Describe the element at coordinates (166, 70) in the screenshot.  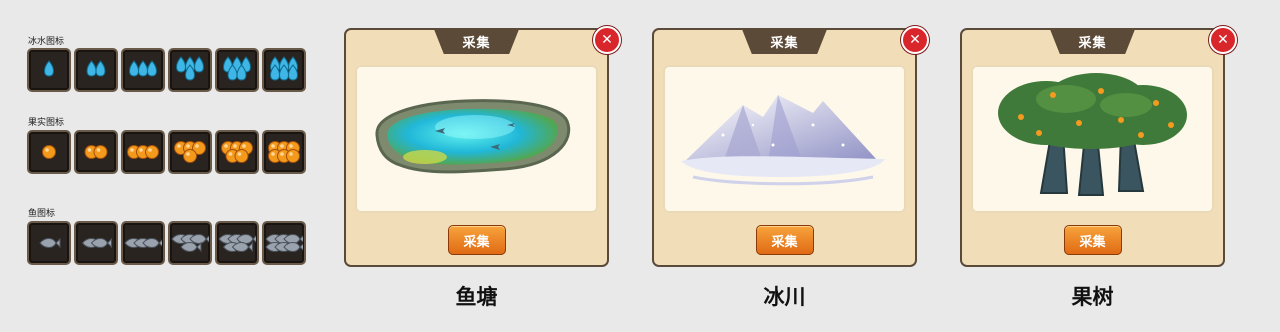
I see `water-icon-row` at that location.